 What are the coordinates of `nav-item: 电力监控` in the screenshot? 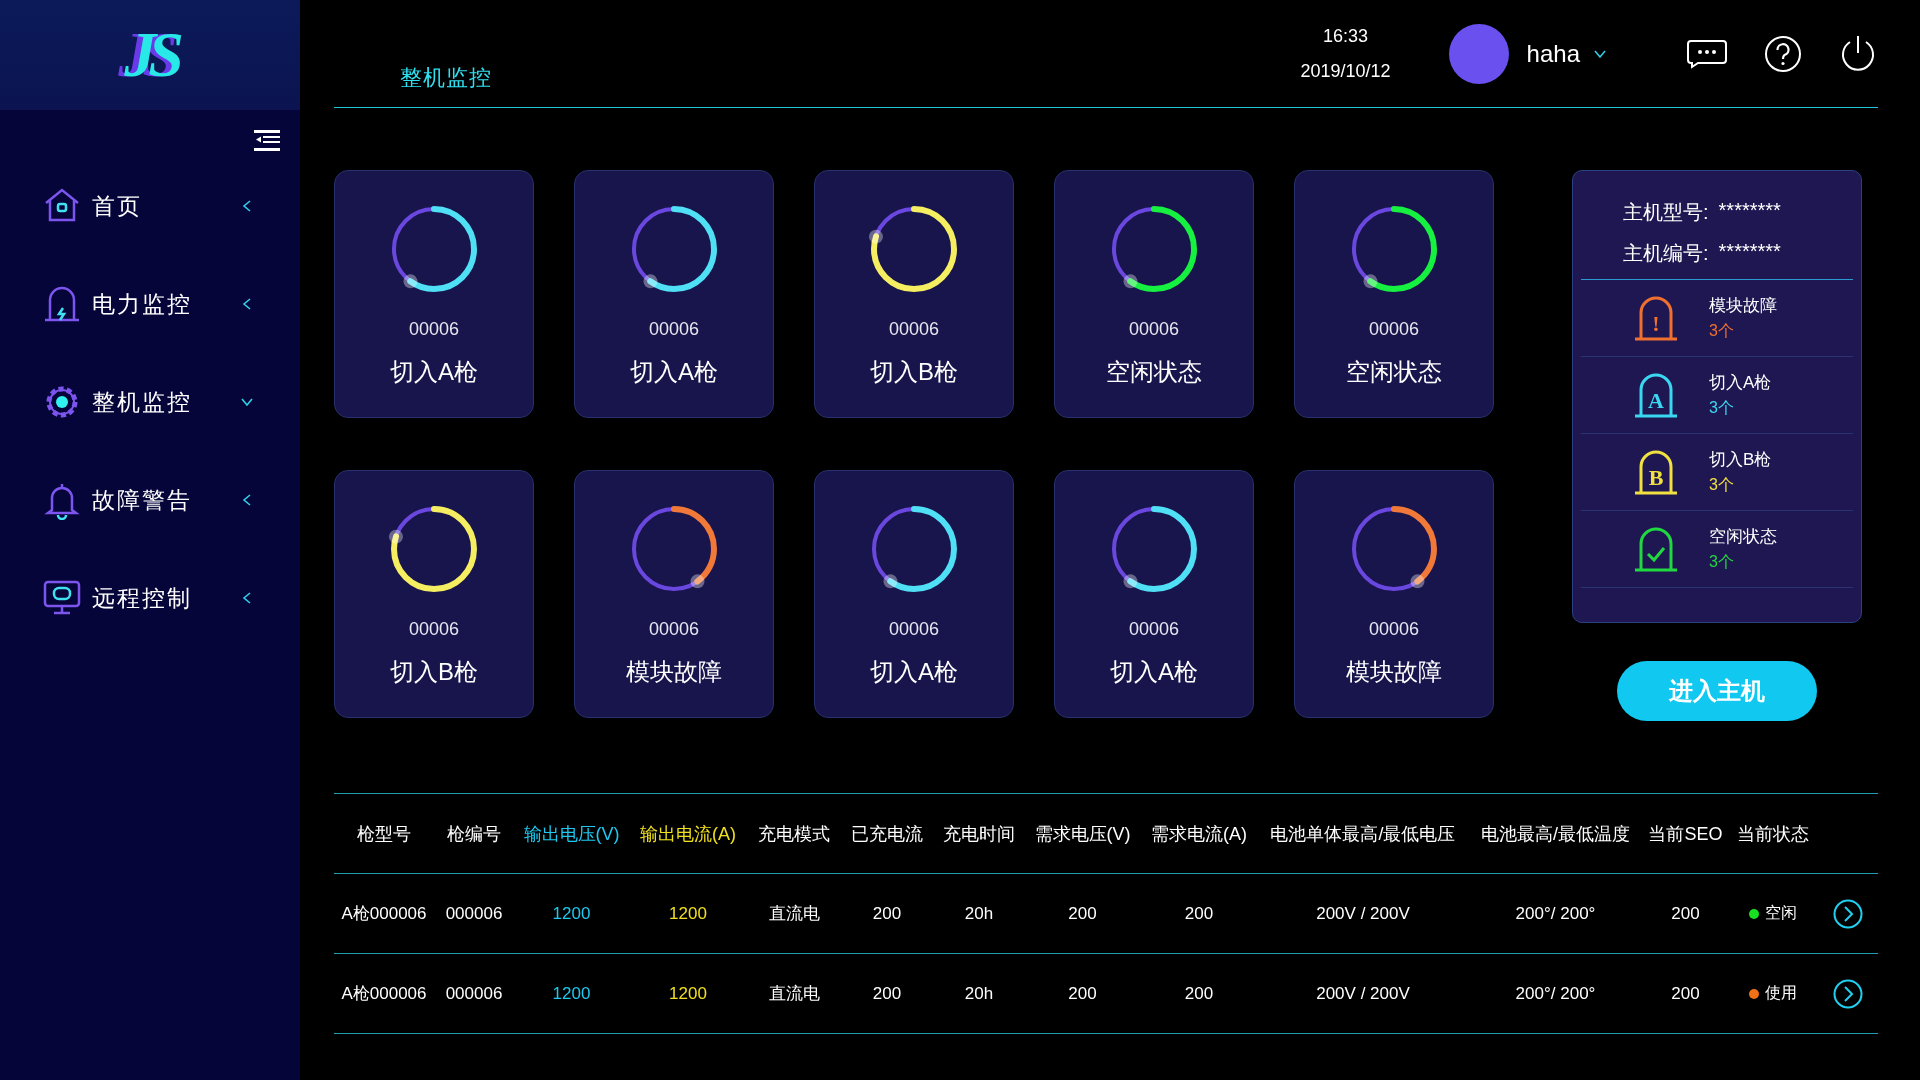 It's located at (150, 304).